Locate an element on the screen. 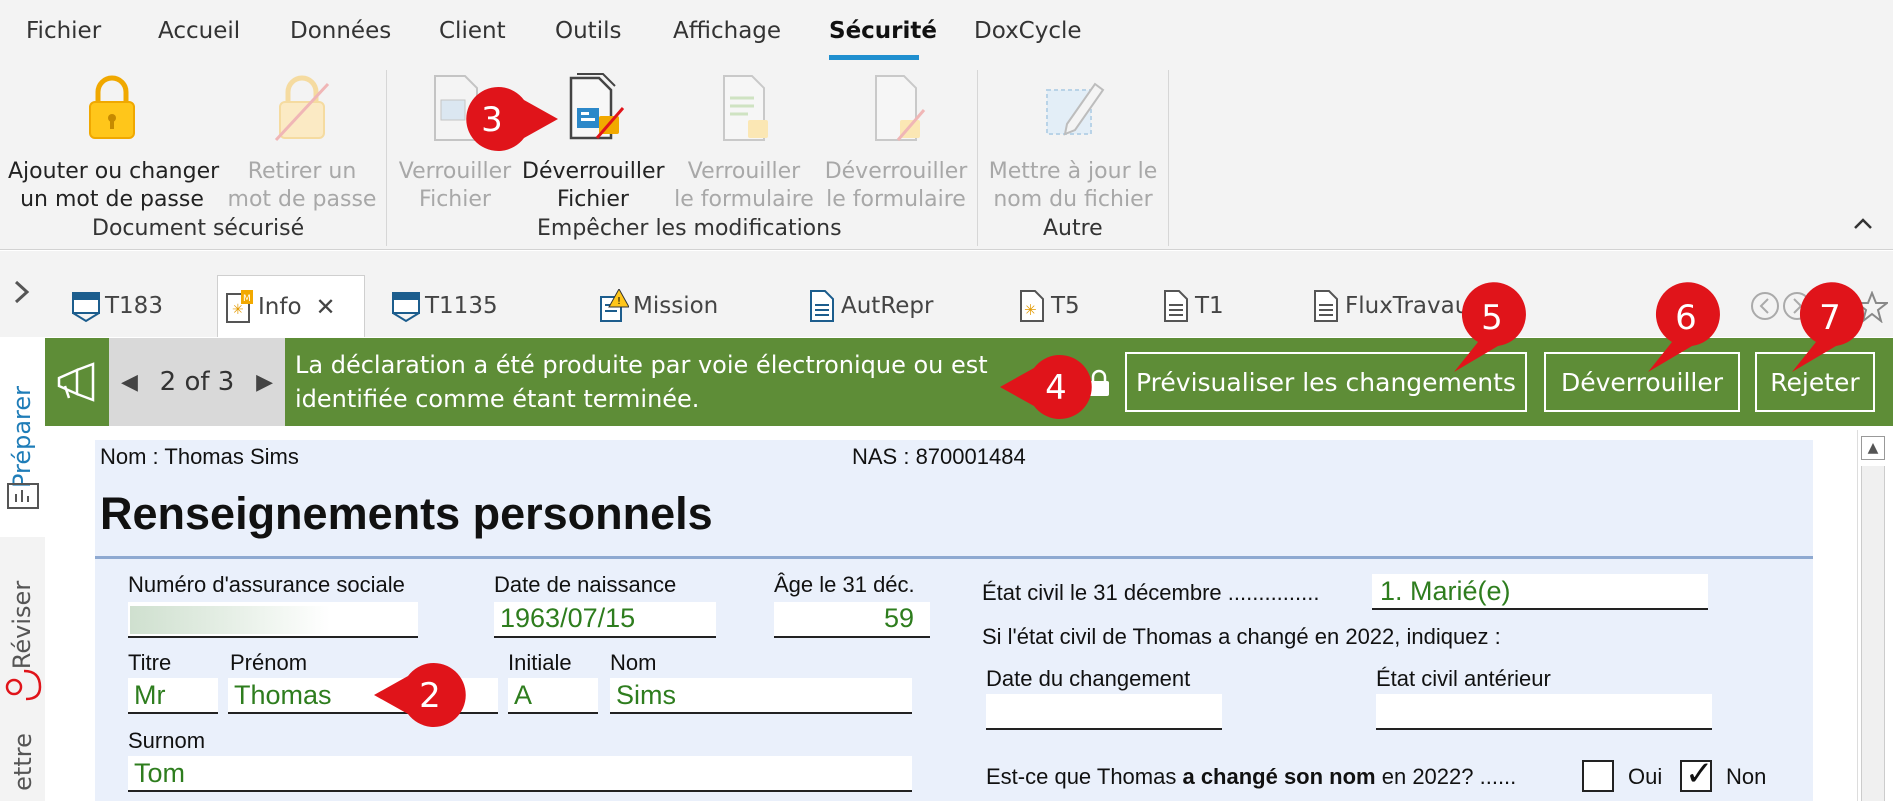 This screenshot has height=801, width=1893. unlock-form-button: Déverrouiller le formulaire is located at coordinates (896, 142).